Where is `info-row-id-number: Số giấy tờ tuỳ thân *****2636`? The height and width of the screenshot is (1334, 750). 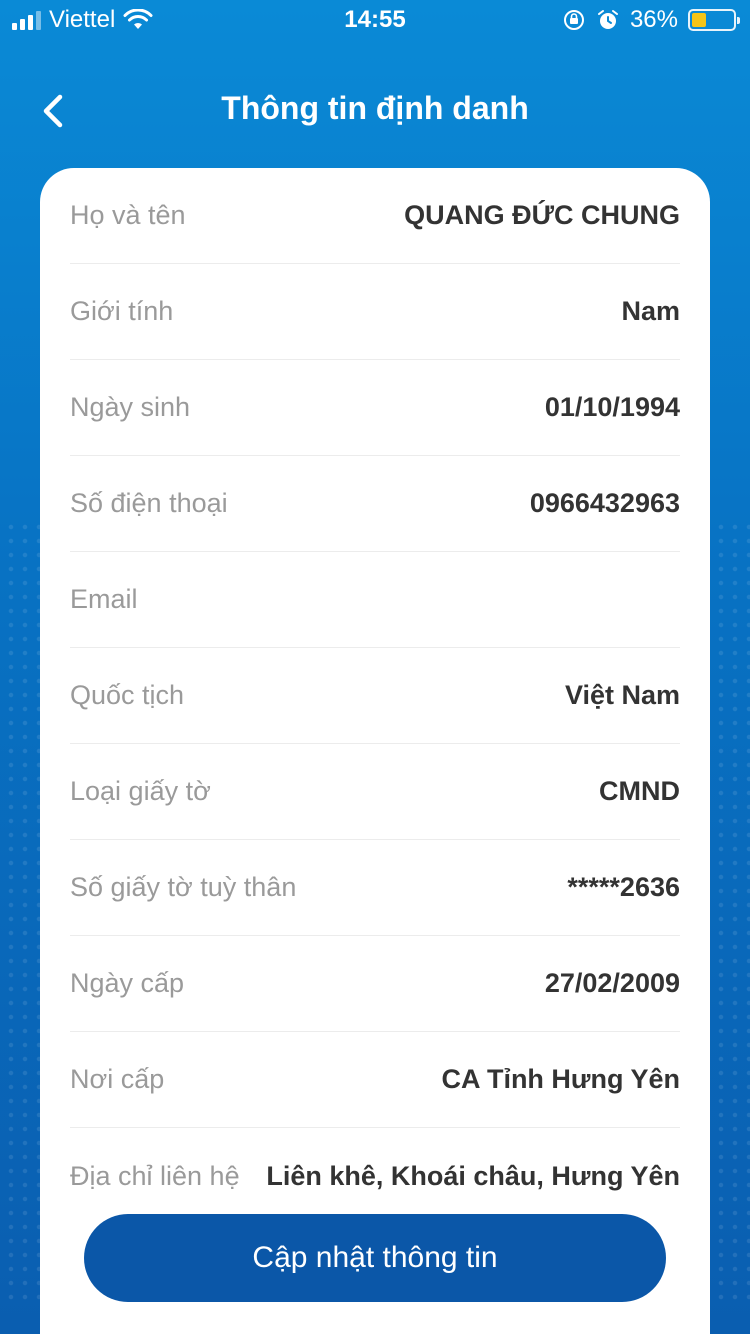
info-row-id-number: Số giấy tờ tuỳ thân *****2636 is located at coordinates (375, 888).